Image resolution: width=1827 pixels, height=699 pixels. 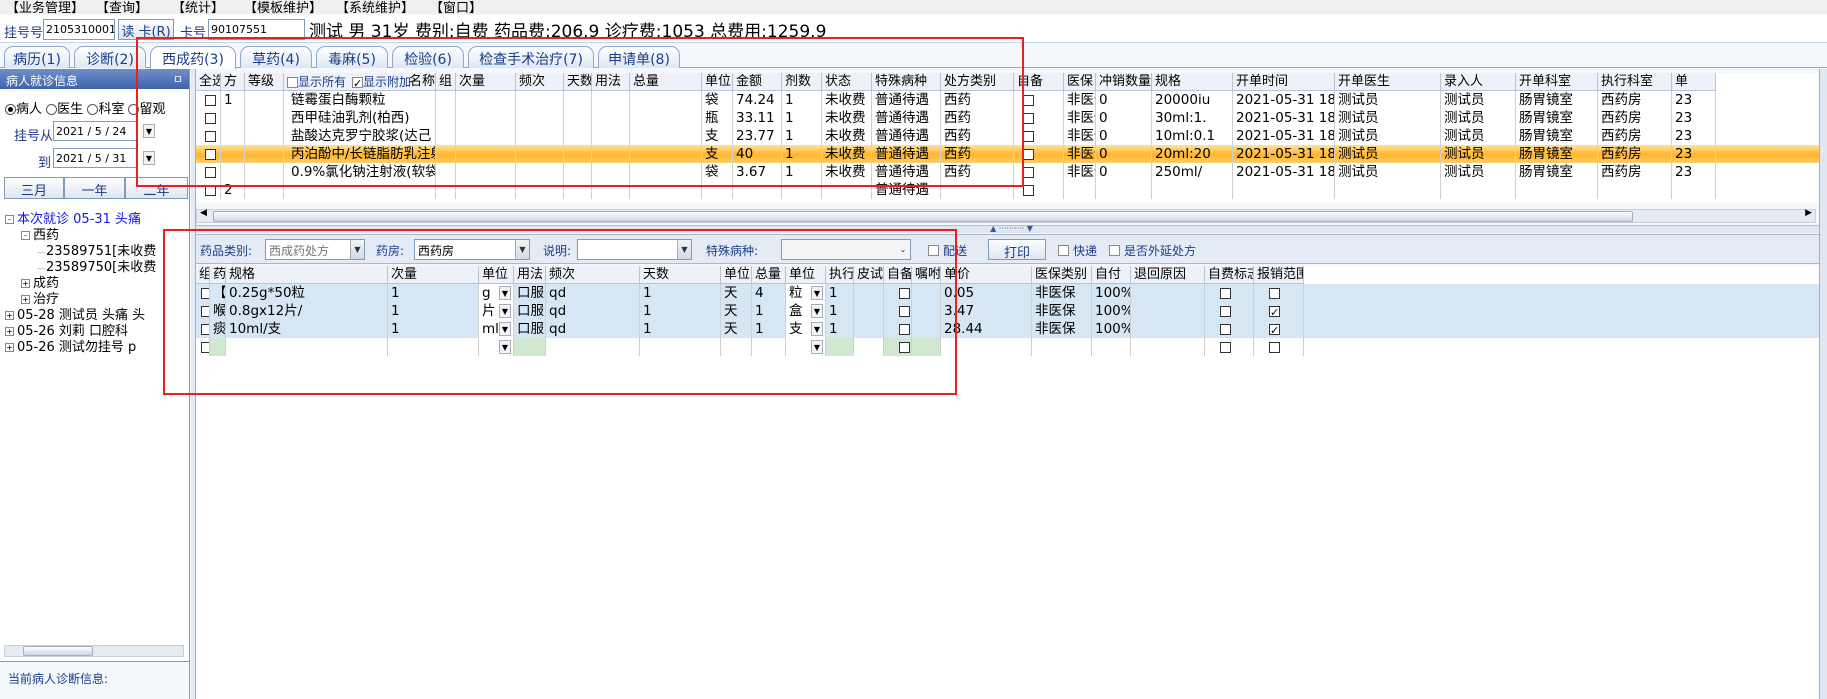 I want to click on grid2-column-header: 嘱咐, so click(x=926, y=275).